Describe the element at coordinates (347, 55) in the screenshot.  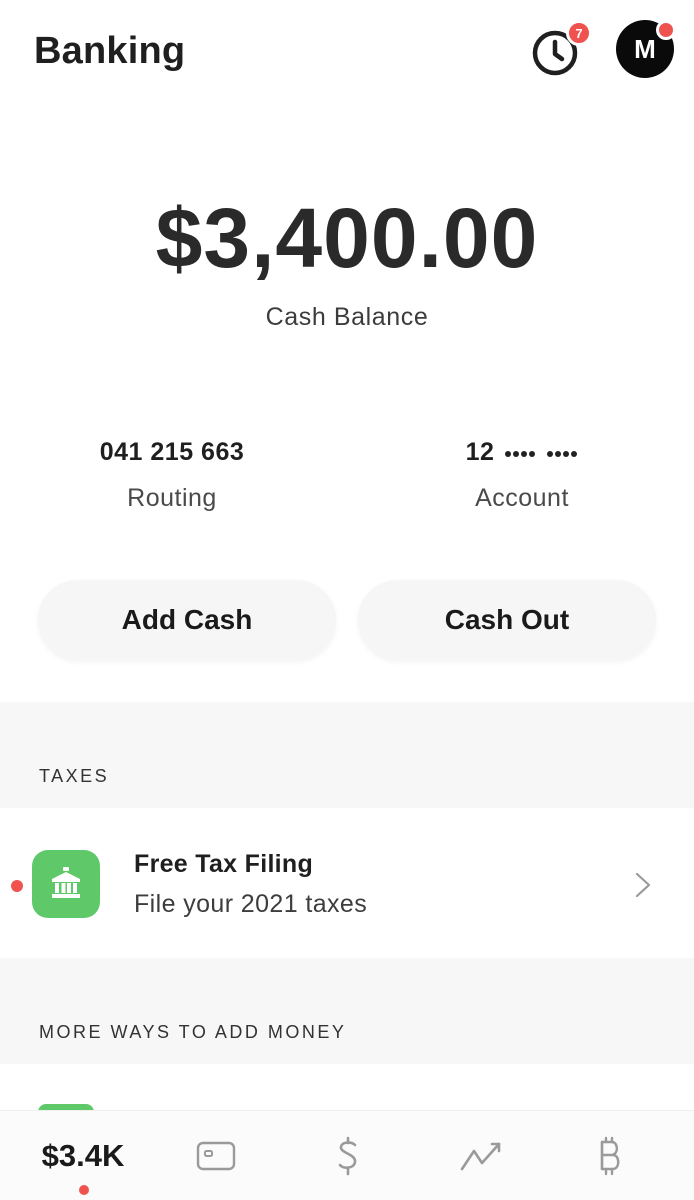
I see `header: Banking 7 M` at that location.